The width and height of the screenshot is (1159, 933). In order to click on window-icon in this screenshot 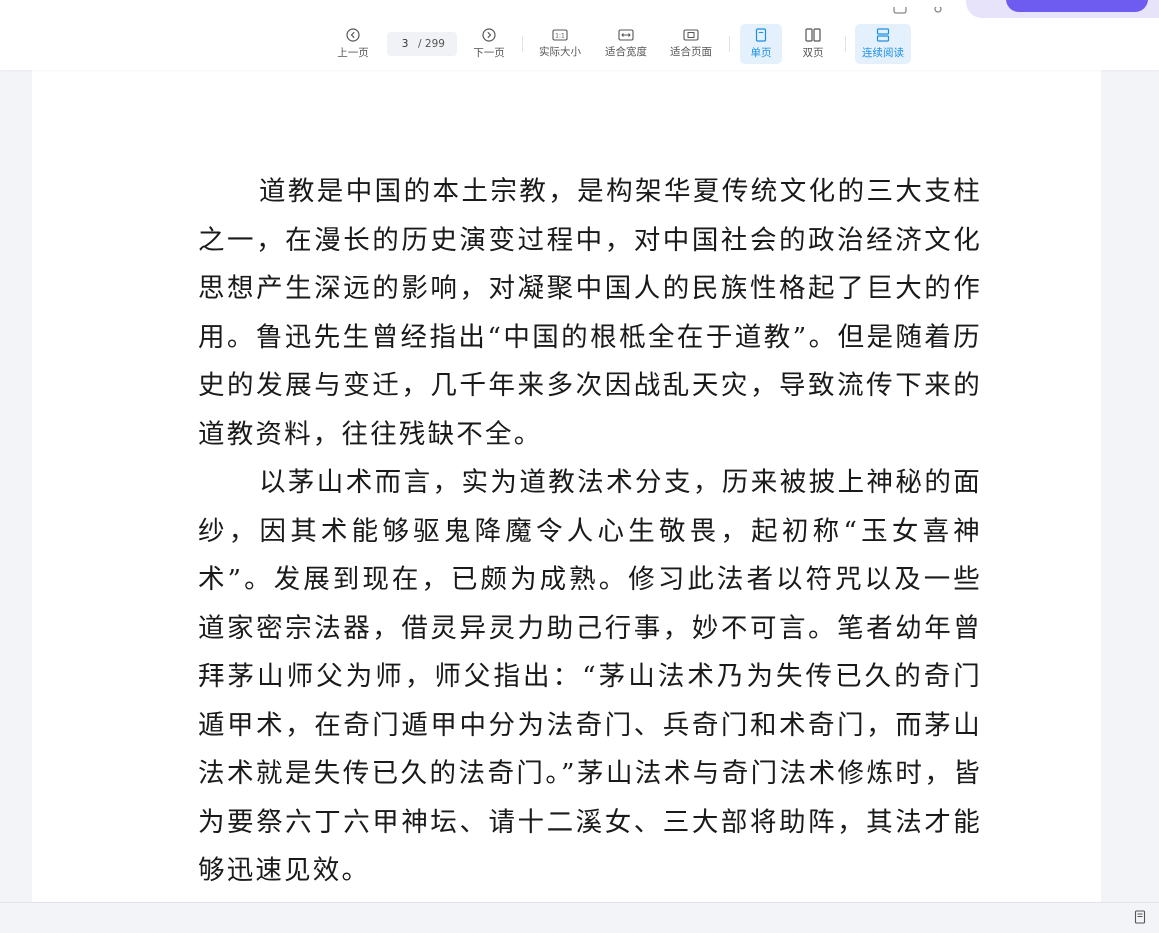, I will do `click(900, 9)`.